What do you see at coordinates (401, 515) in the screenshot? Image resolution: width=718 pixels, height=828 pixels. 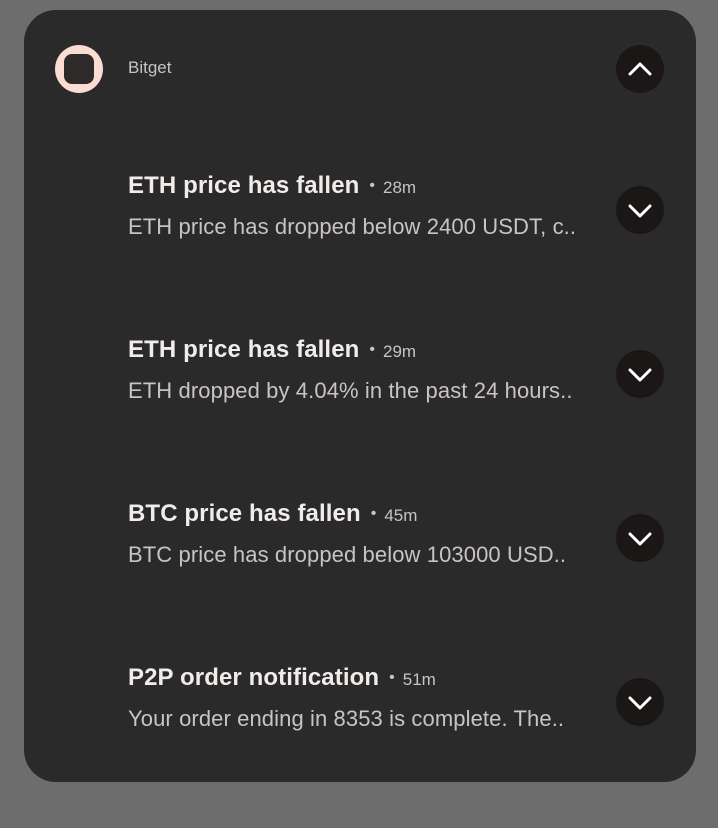 I see `notification-time: 45m` at bounding box center [401, 515].